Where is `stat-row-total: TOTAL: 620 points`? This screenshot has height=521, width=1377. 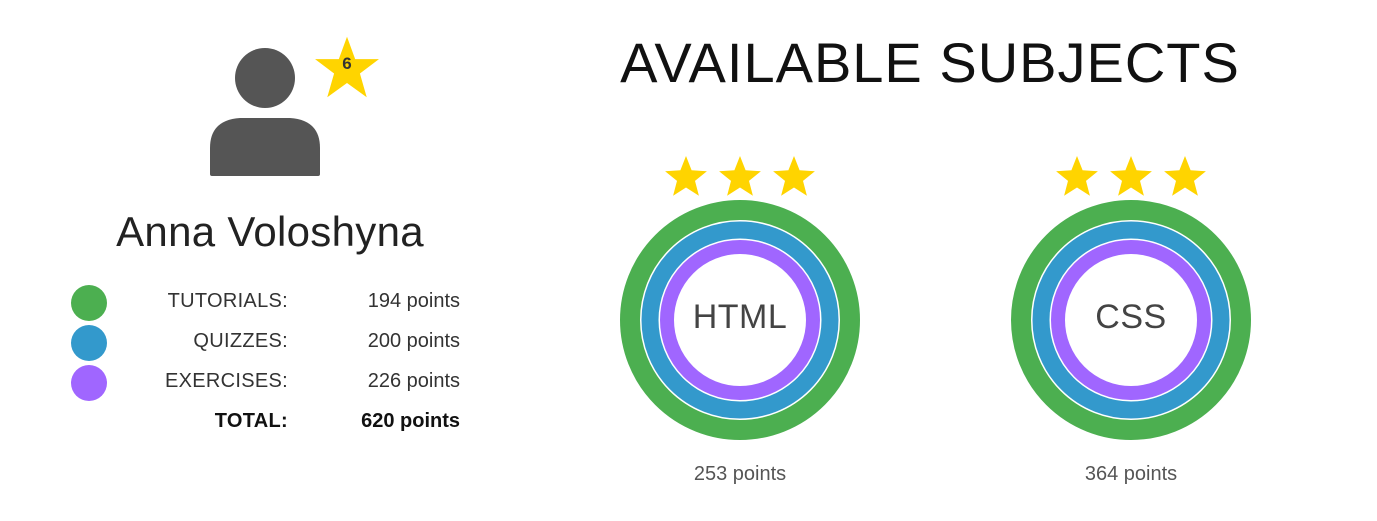 stat-row-total: TOTAL: 620 points is located at coordinates (278, 422).